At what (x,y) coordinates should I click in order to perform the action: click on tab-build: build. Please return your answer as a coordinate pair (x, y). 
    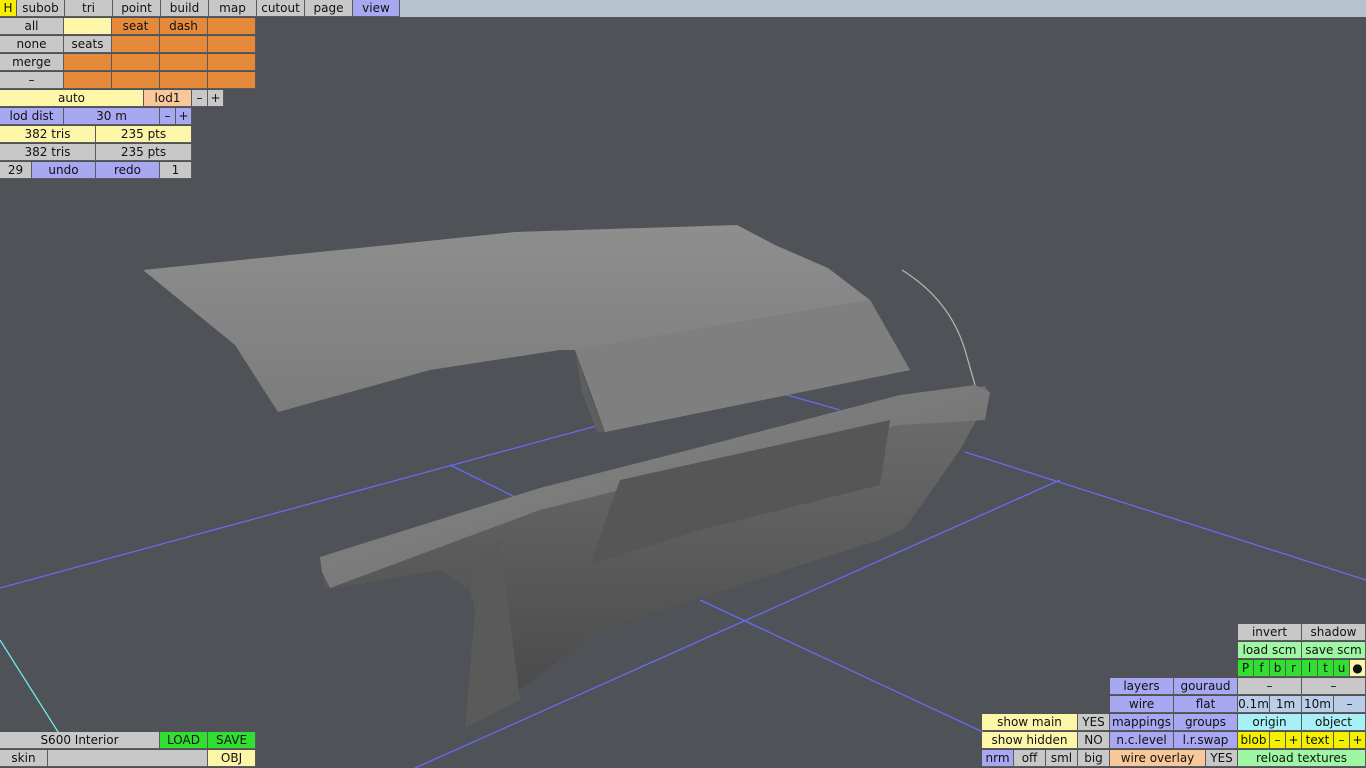
    Looking at the image, I should click on (185, 8).